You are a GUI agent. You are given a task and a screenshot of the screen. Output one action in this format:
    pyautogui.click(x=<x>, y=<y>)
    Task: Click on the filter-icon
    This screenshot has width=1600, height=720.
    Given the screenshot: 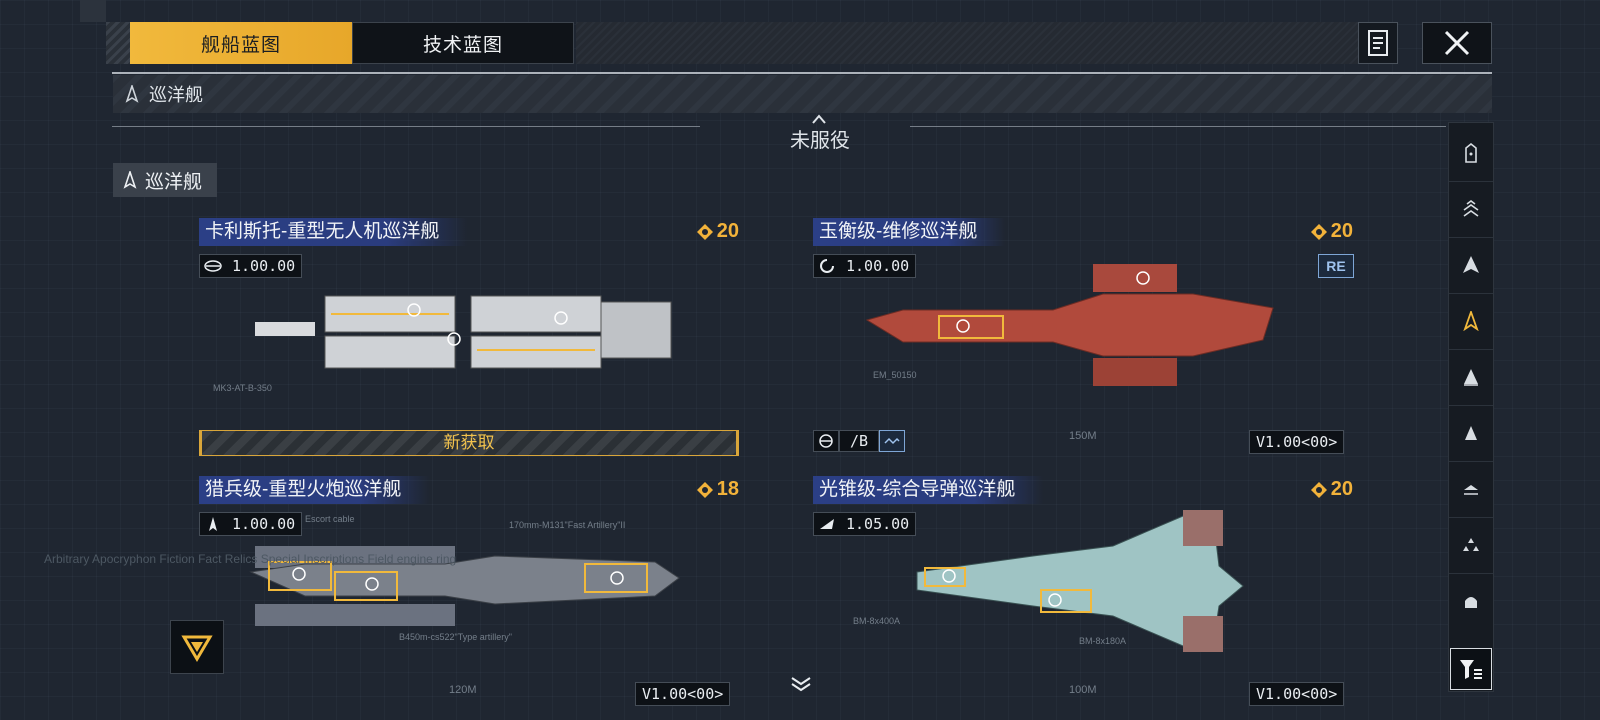 What is the action you would take?
    pyautogui.click(x=1471, y=669)
    